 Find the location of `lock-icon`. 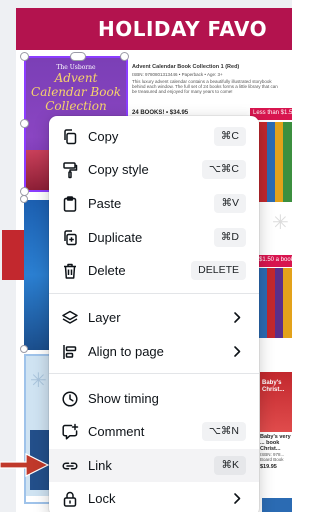

lock-icon is located at coordinates (70, 499).